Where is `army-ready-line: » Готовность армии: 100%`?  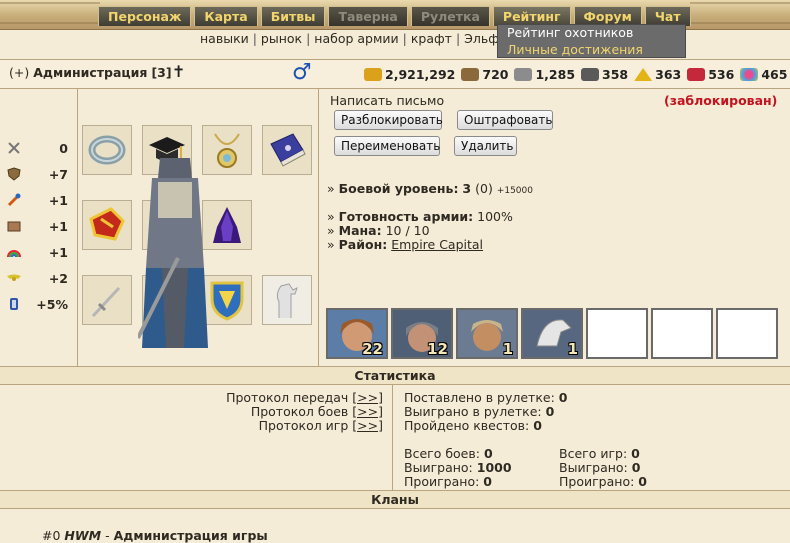 army-ready-line: » Готовность армии: 100% is located at coordinates (420, 216).